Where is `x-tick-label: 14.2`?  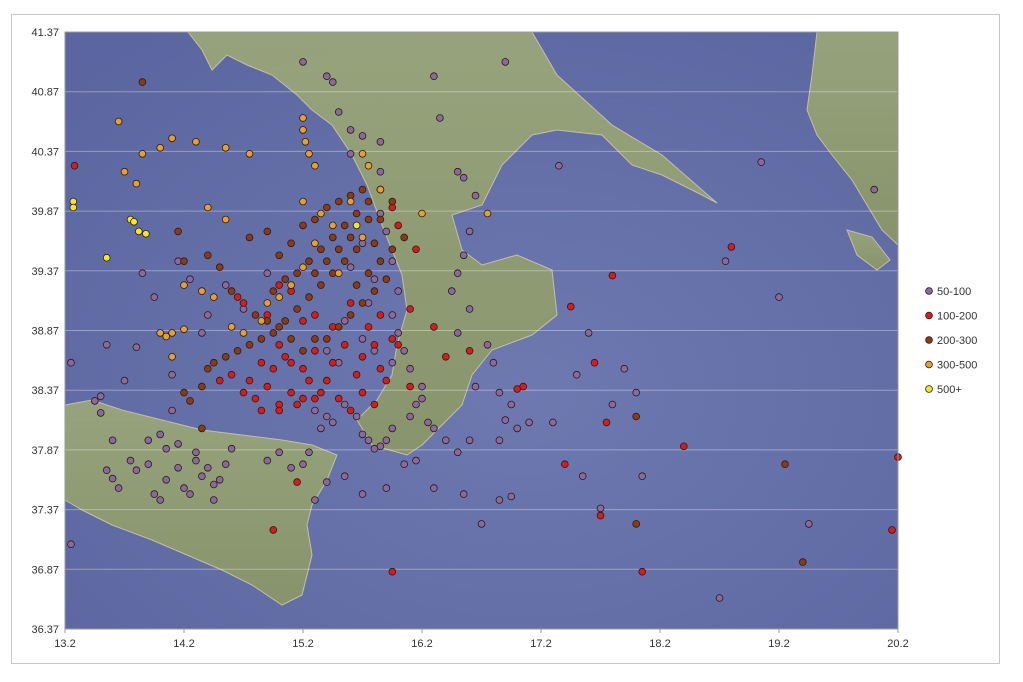 x-tick-label: 14.2 is located at coordinates (183, 644).